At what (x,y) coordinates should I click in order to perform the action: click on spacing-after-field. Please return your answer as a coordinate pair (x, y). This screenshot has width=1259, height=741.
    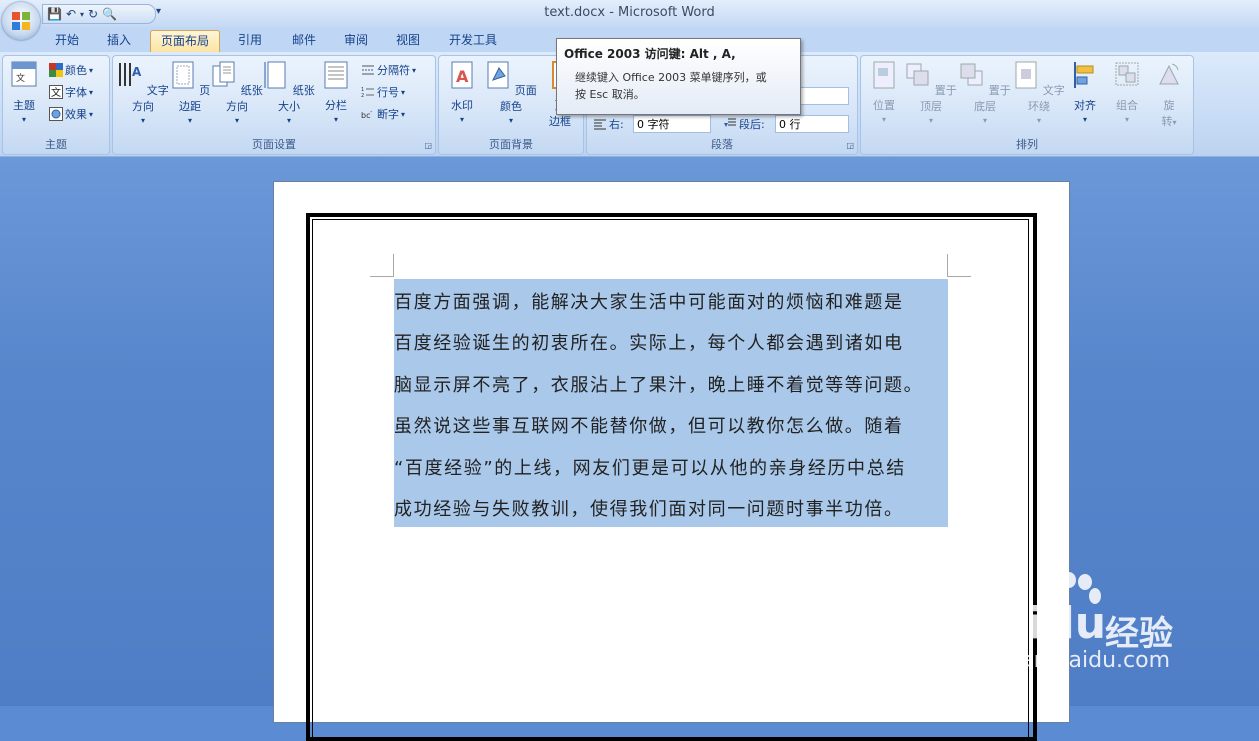
    Looking at the image, I should click on (812, 124).